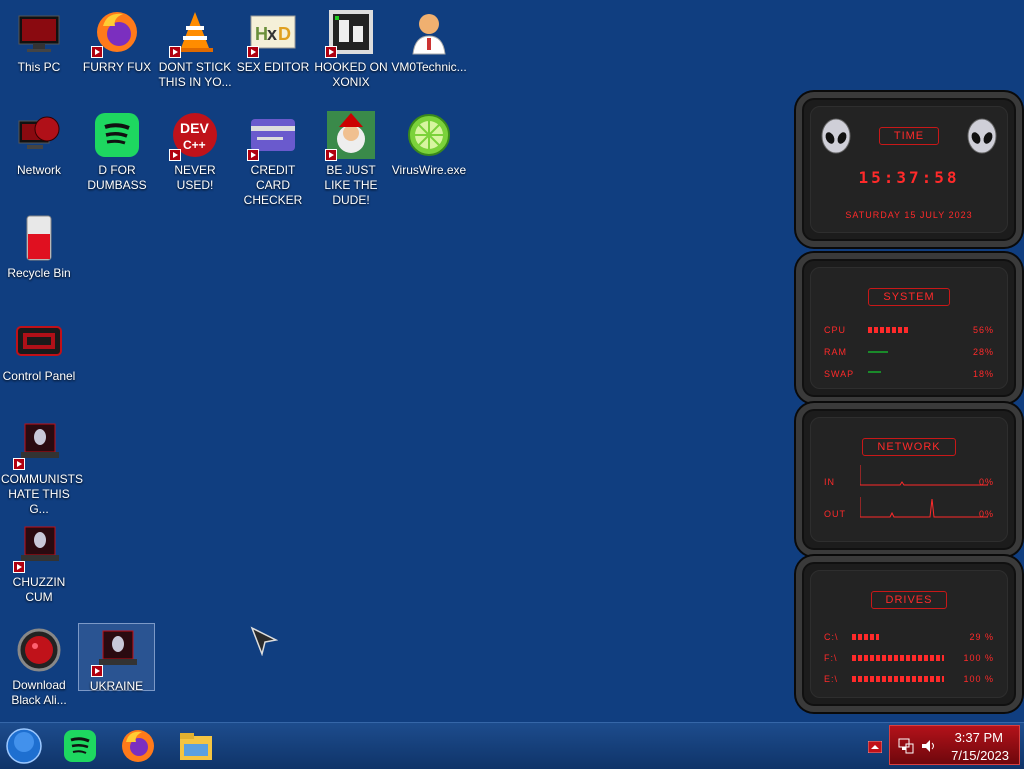 The width and height of the screenshot is (1024, 769). What do you see at coordinates (839, 374) in the screenshot?
I see `swap-label: SWAP` at bounding box center [839, 374].